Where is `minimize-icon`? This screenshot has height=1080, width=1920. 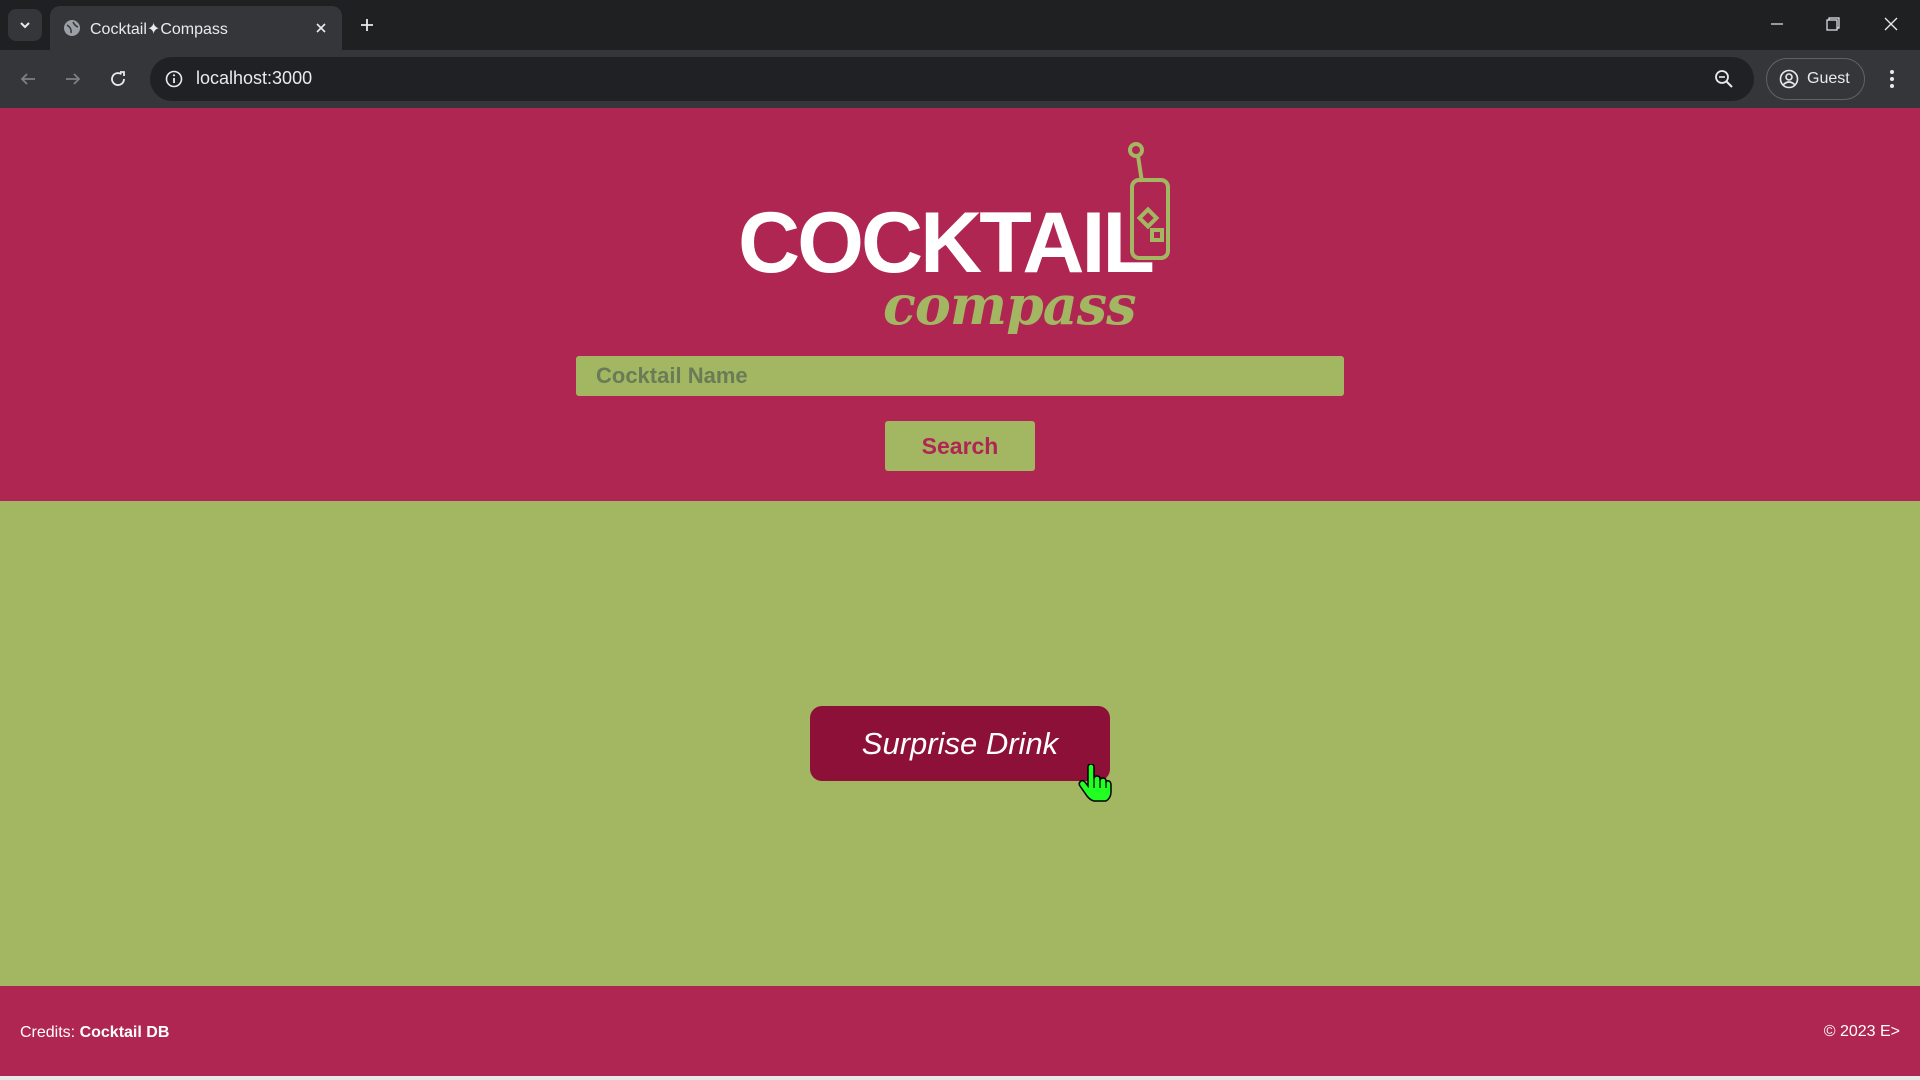 minimize-icon is located at coordinates (1777, 24).